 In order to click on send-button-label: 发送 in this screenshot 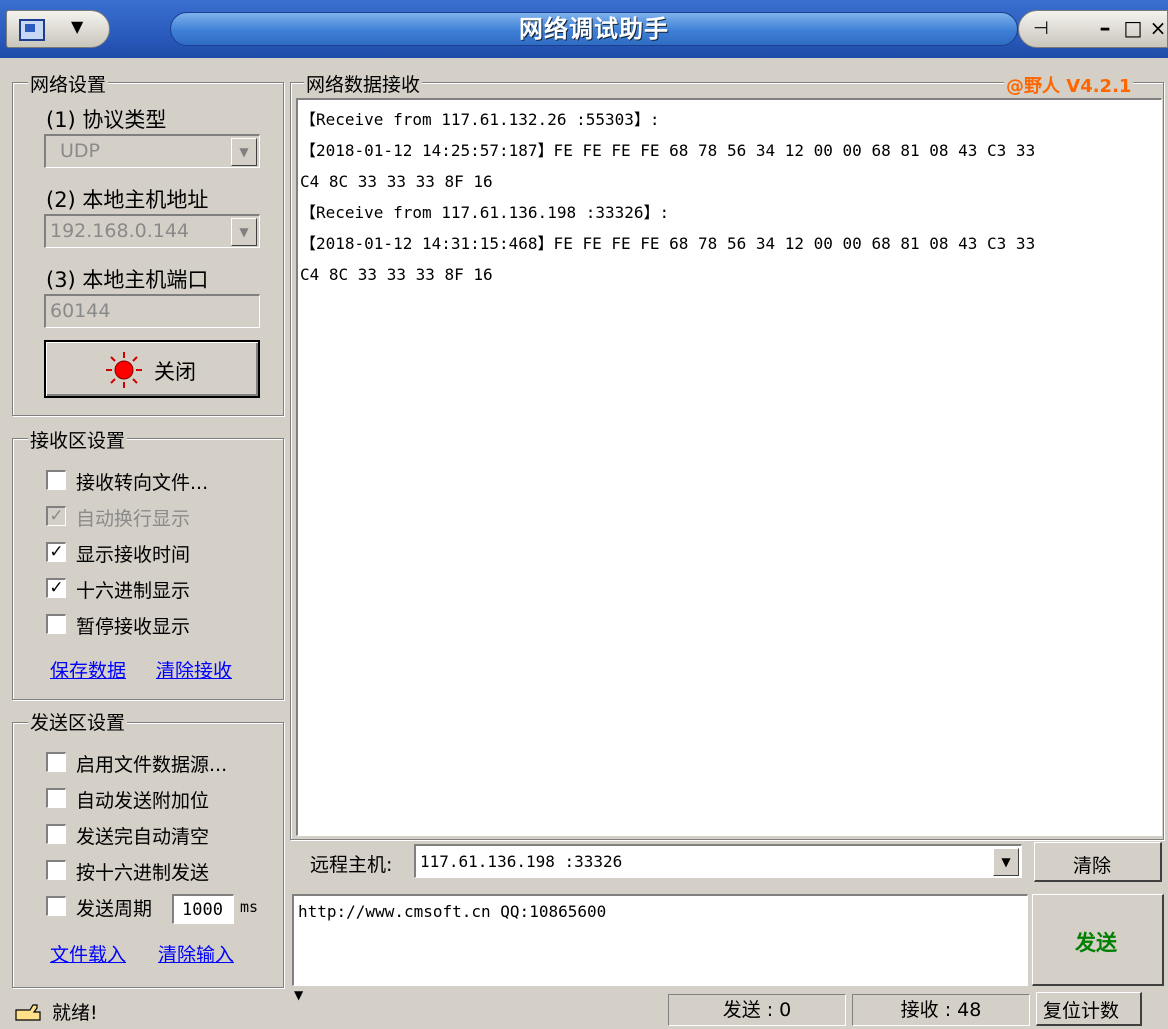, I will do `click(1096, 943)`.